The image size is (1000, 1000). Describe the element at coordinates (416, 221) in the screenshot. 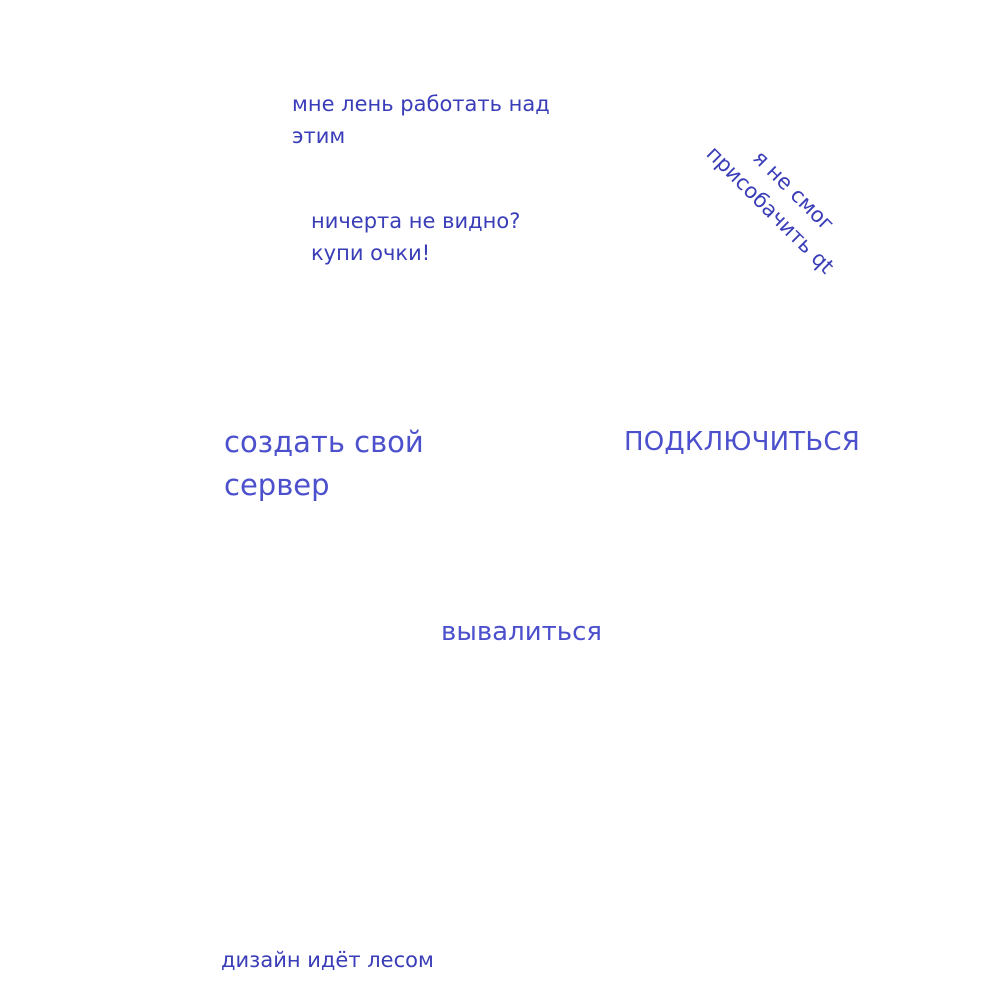

I see `glasses-note-line: ничерта не видно?` at that location.